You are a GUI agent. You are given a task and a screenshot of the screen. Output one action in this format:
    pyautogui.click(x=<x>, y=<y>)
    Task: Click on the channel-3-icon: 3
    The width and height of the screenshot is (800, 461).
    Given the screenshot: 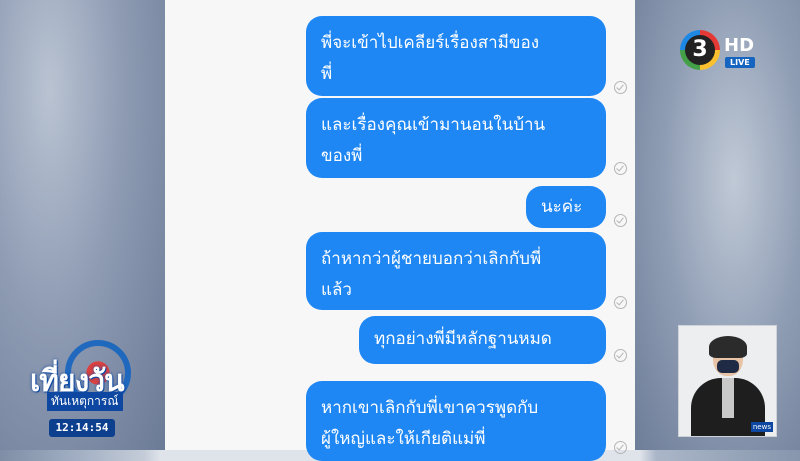 What is the action you would take?
    pyautogui.click(x=700, y=50)
    